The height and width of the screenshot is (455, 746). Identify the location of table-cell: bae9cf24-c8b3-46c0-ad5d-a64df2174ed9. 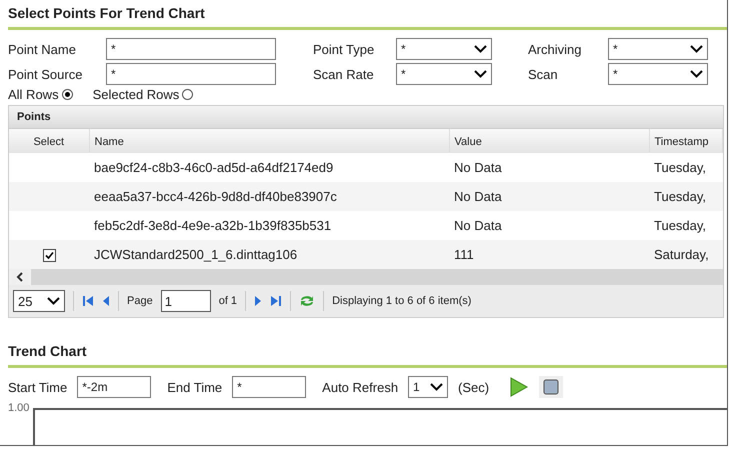
(269, 167).